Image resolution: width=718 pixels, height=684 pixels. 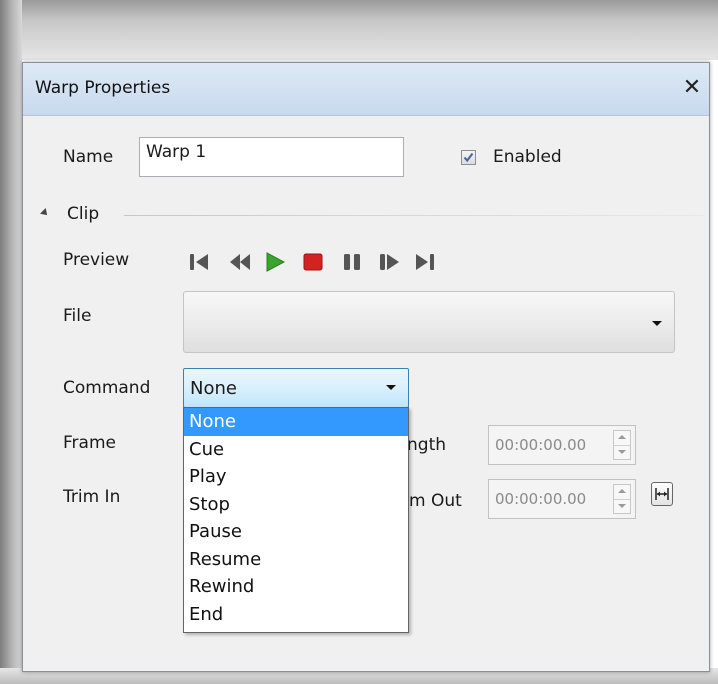 I want to click on name-input: Warp 1, so click(x=271, y=157).